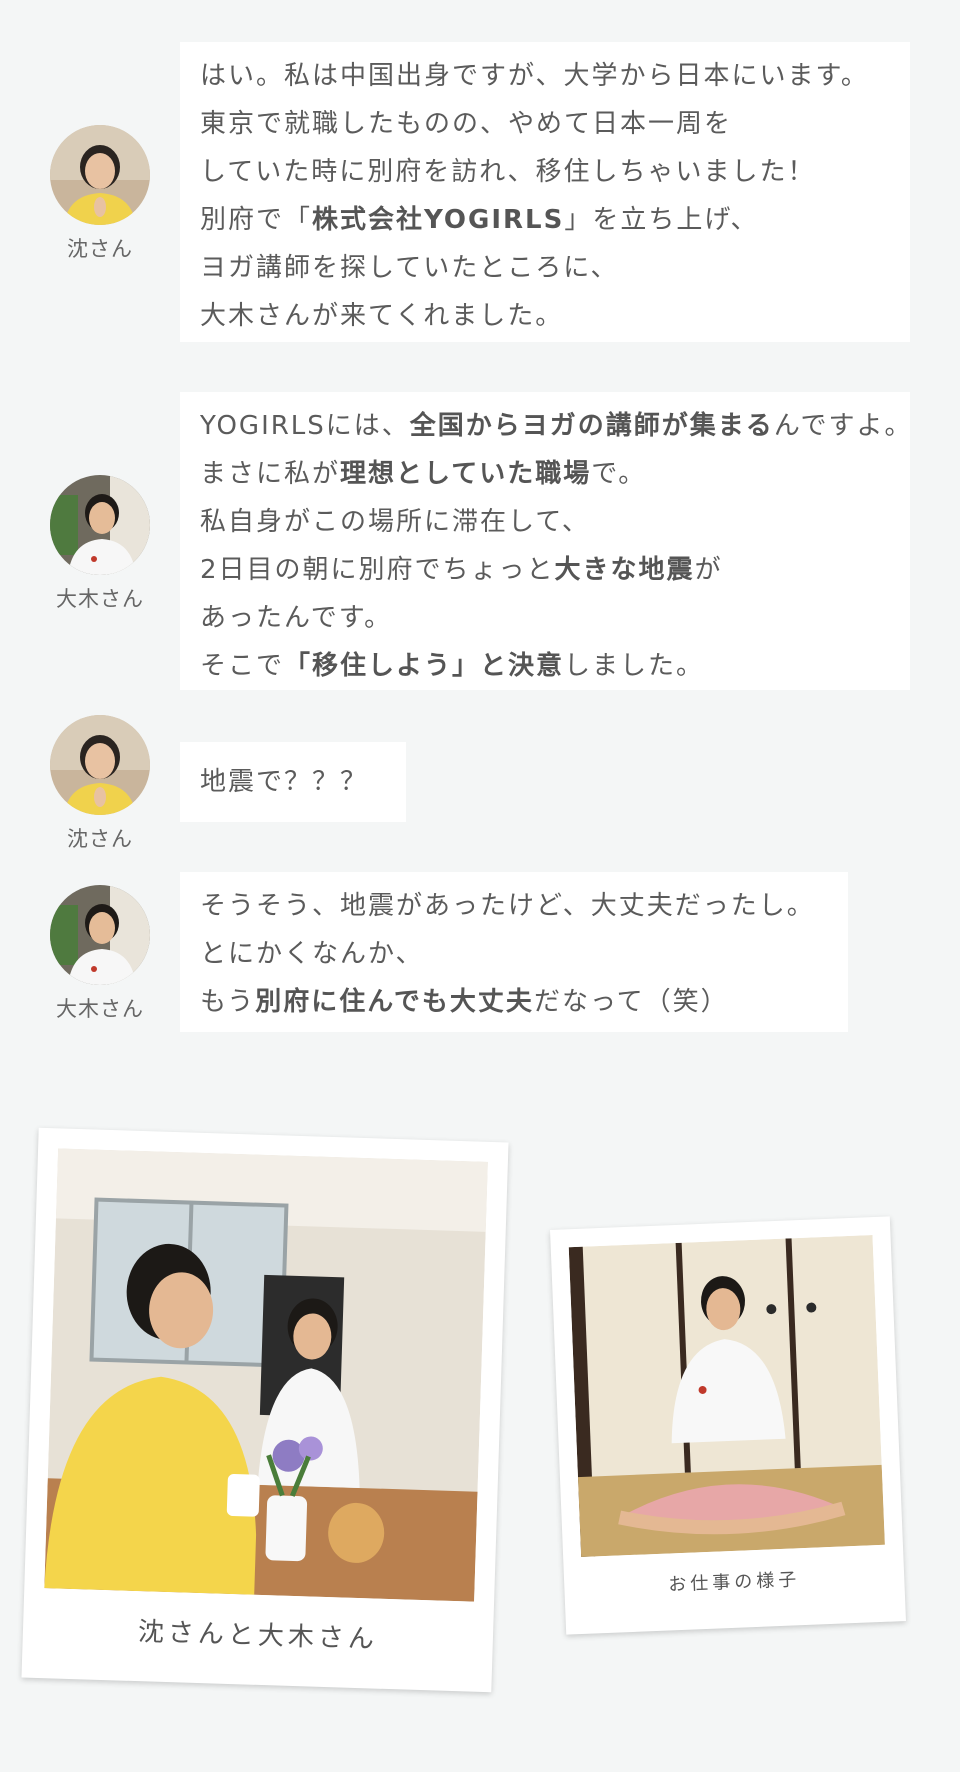 The image size is (960, 1772). I want to click on message-text: あったんです。, so click(296, 618).